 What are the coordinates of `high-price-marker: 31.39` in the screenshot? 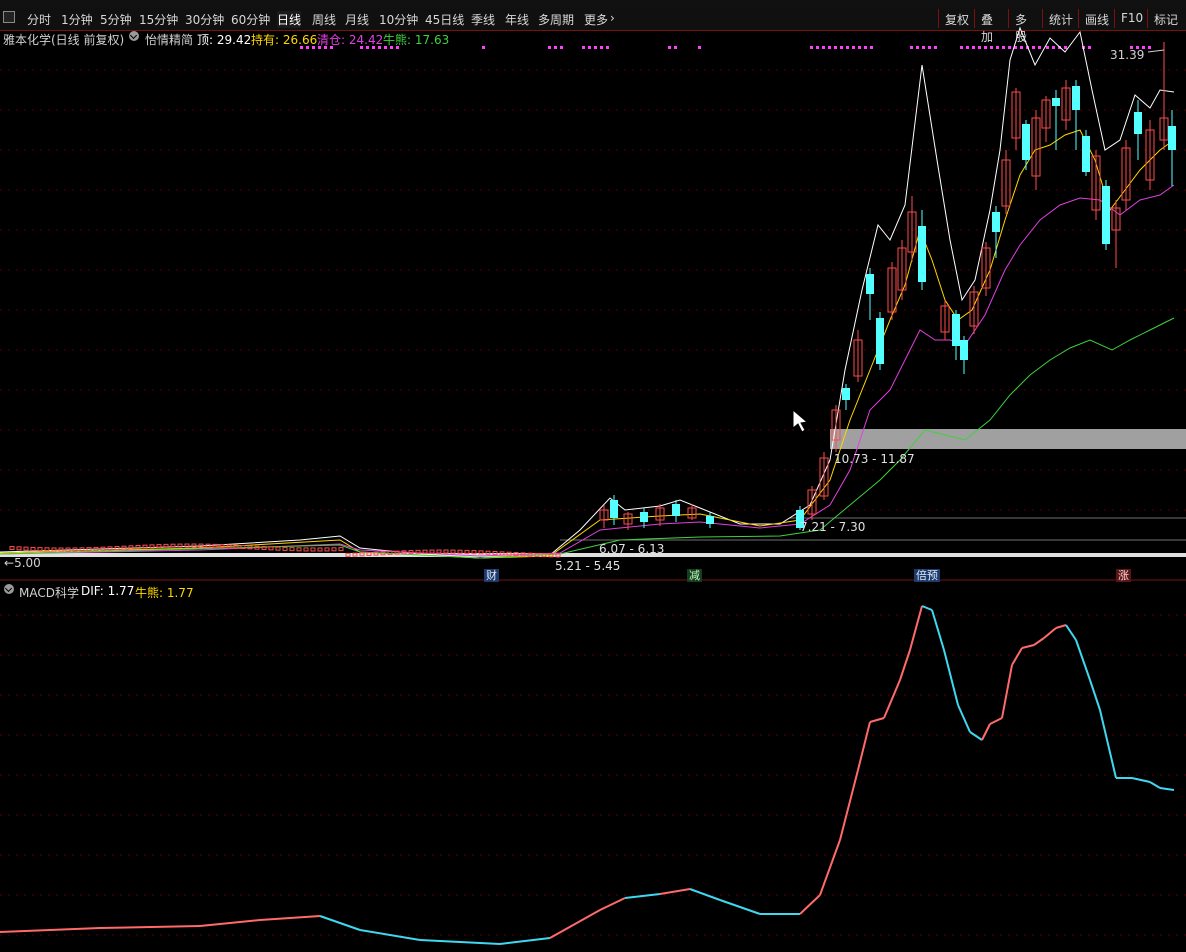 It's located at (1127, 55).